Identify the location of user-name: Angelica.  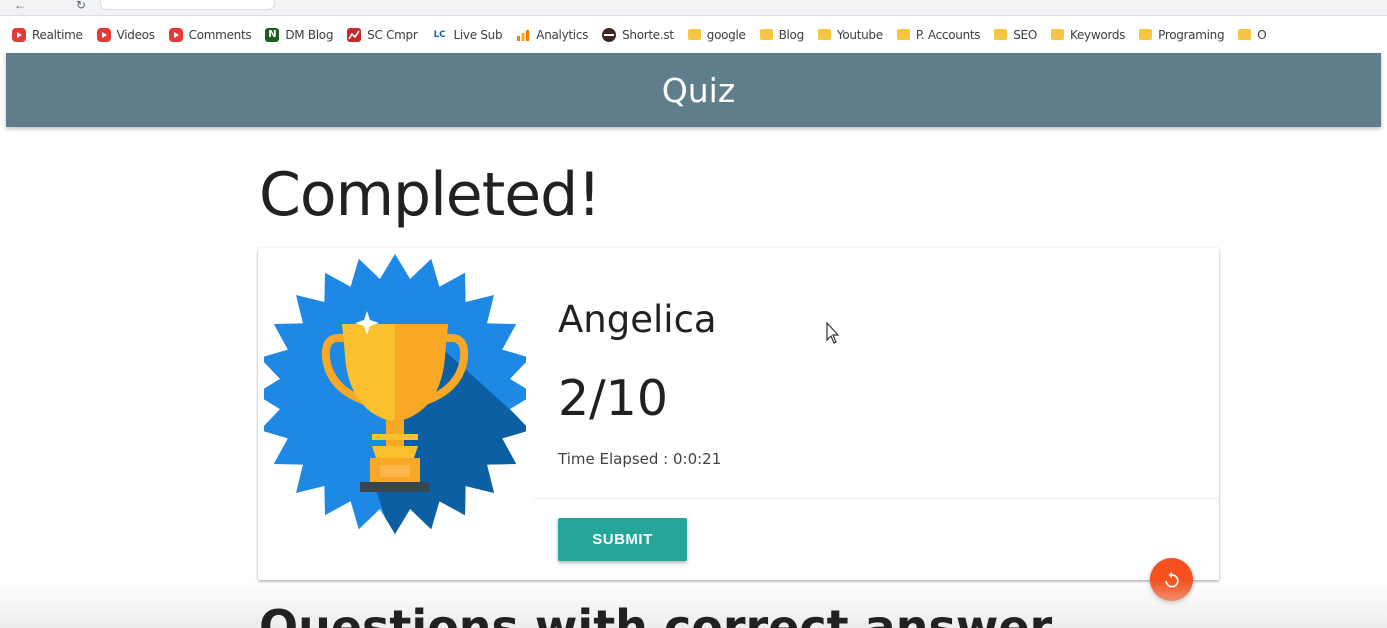
(637, 319).